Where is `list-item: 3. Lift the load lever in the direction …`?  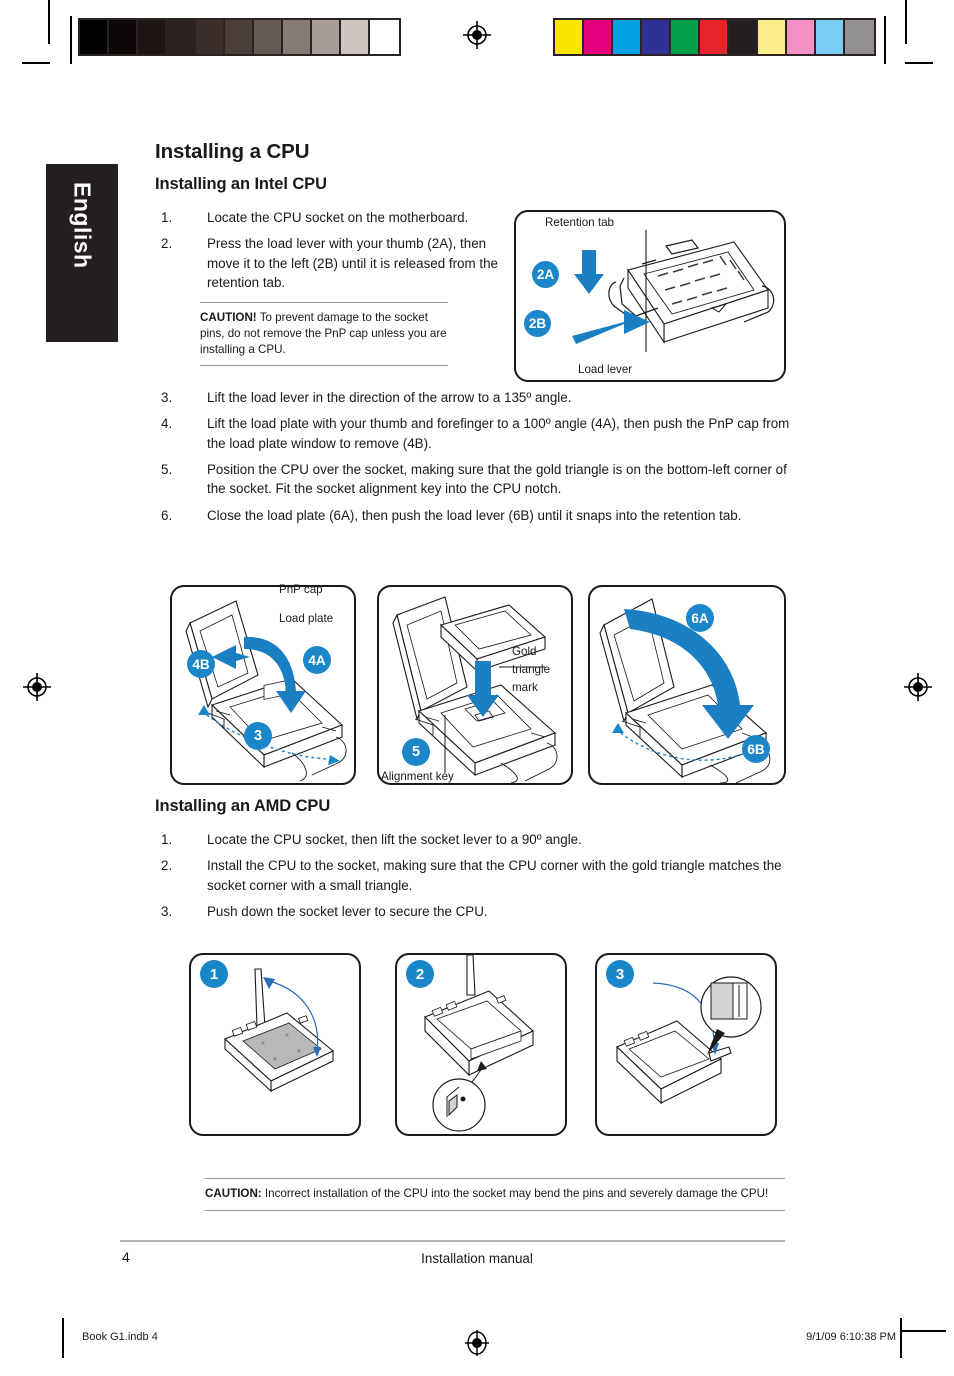
list-item: 3. Lift the load lever in the direction … is located at coordinates (475, 397).